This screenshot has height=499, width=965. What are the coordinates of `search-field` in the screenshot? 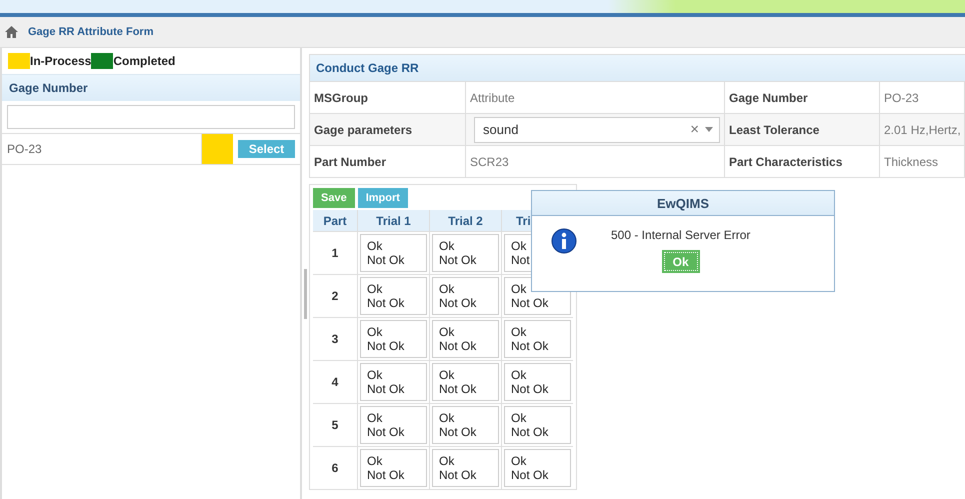 It's located at (151, 117).